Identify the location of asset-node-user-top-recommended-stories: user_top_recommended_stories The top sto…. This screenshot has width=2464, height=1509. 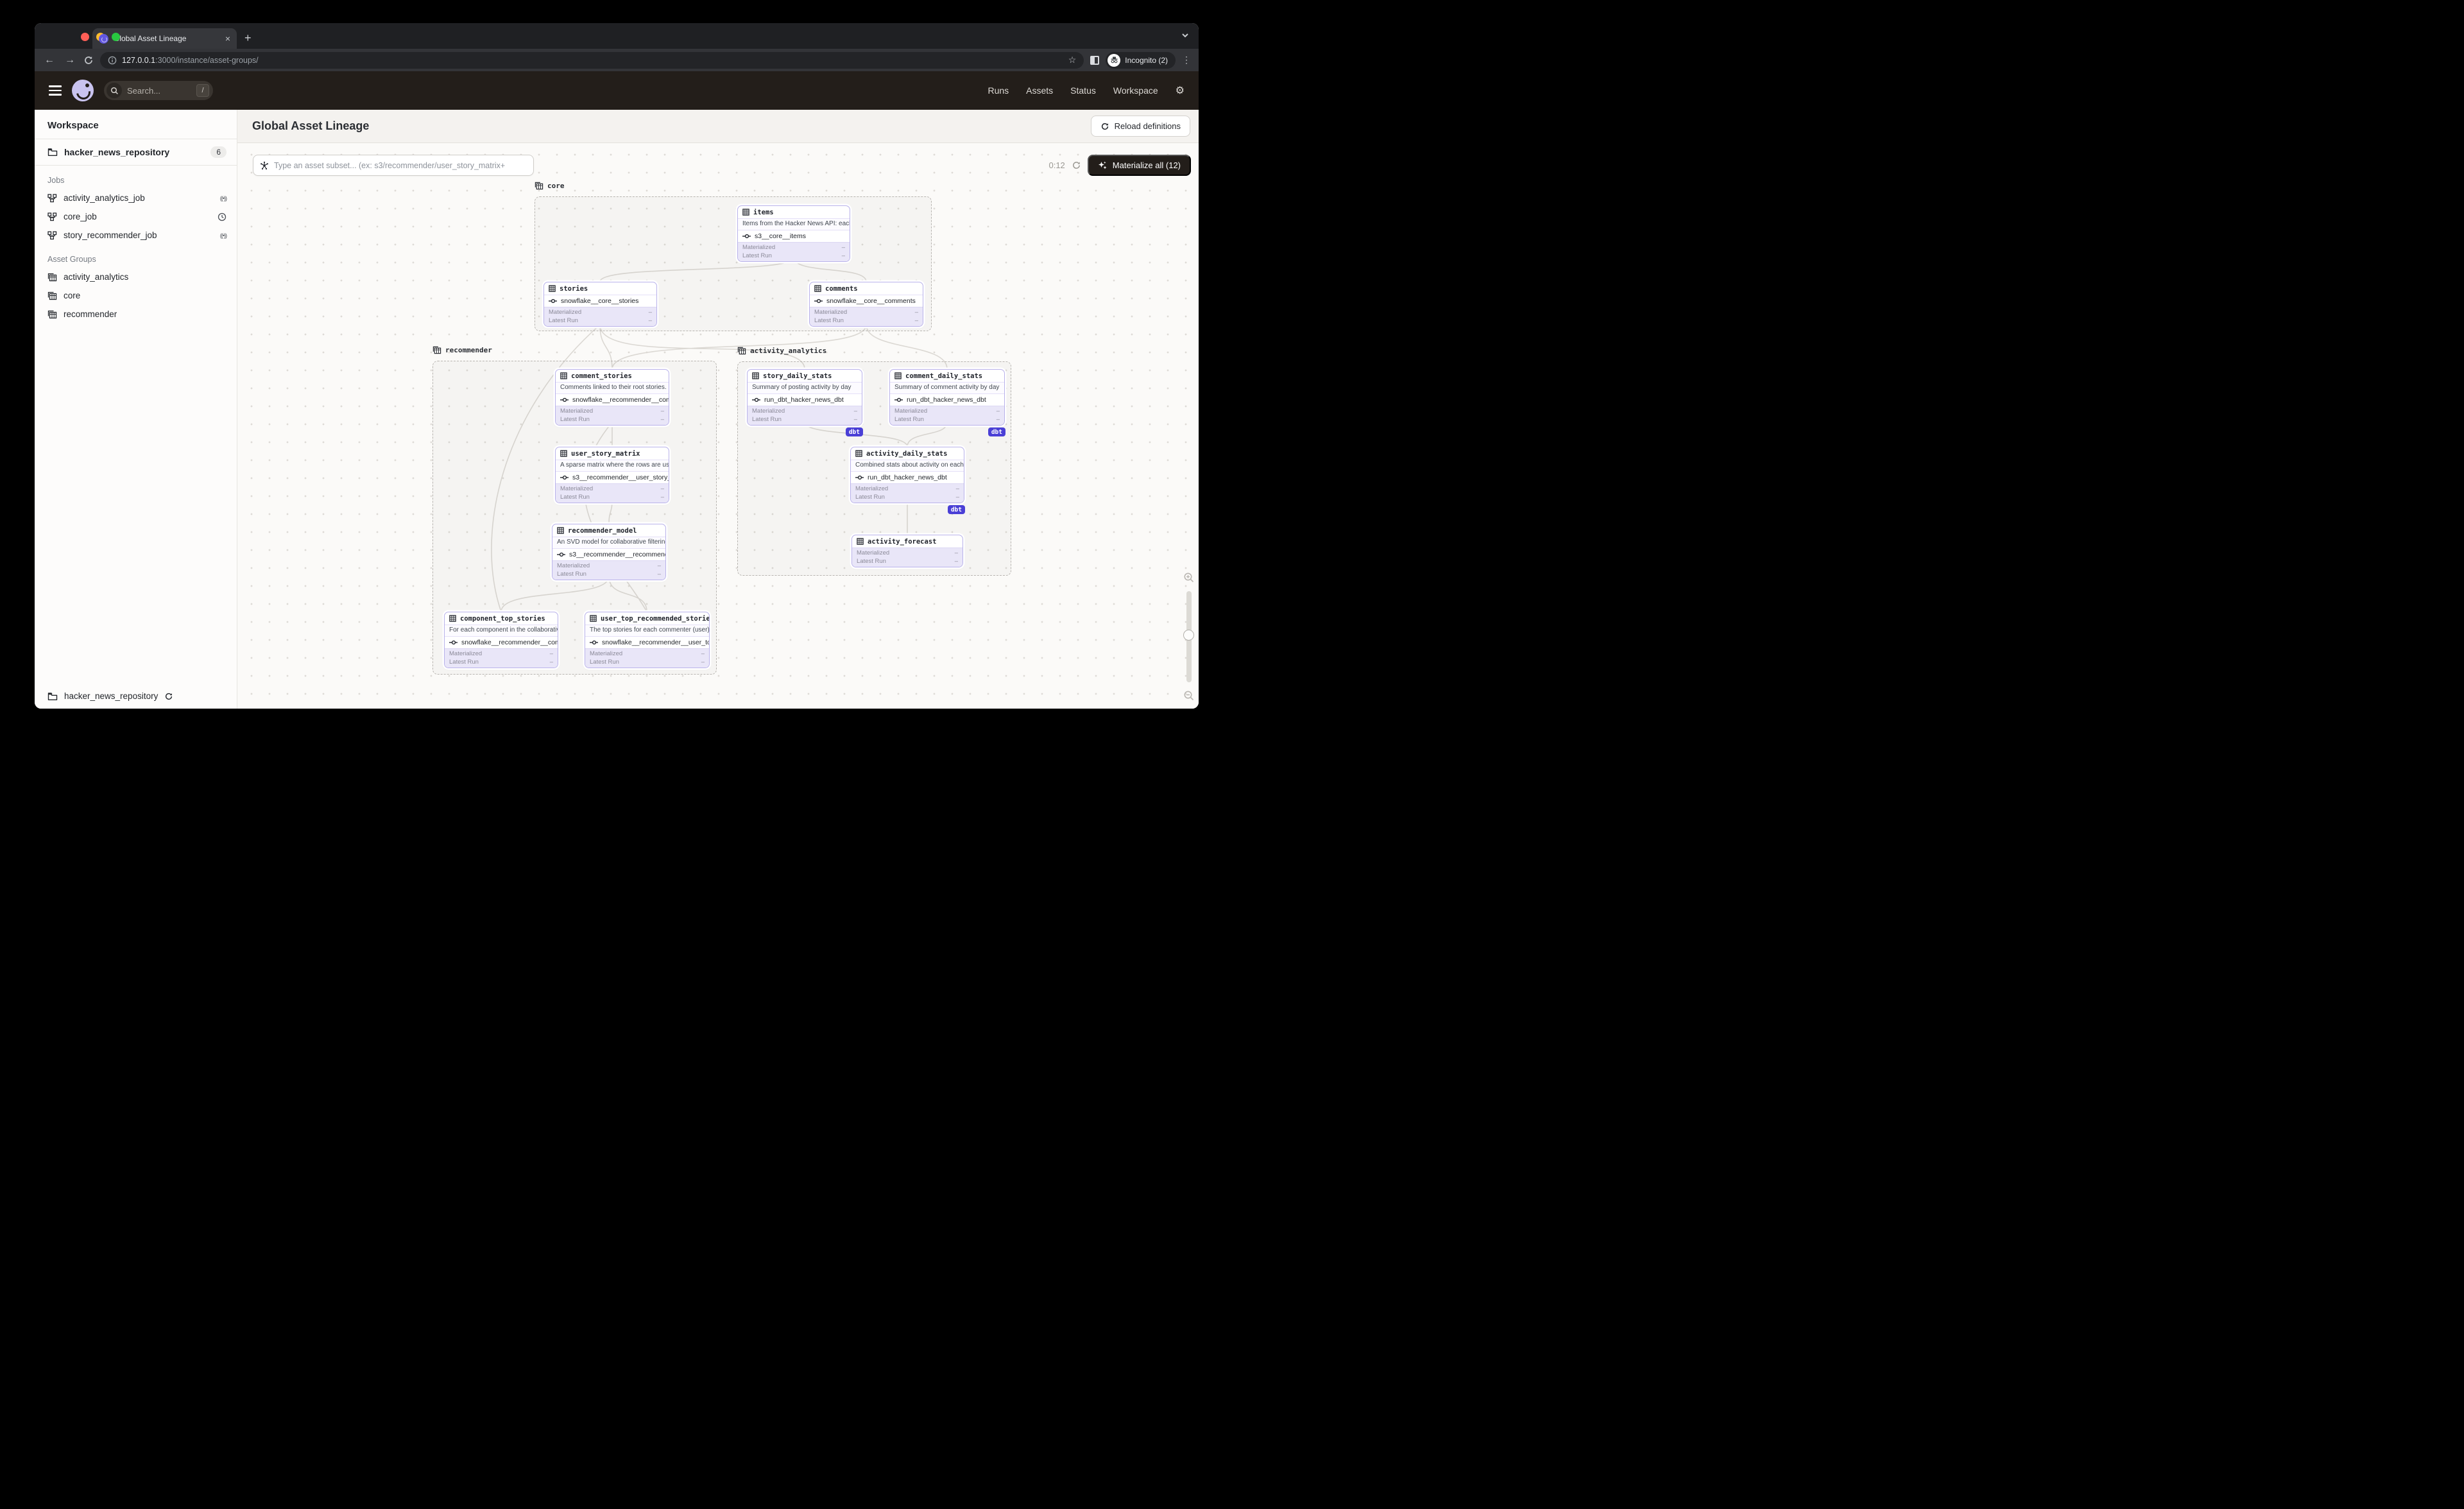
(648, 640).